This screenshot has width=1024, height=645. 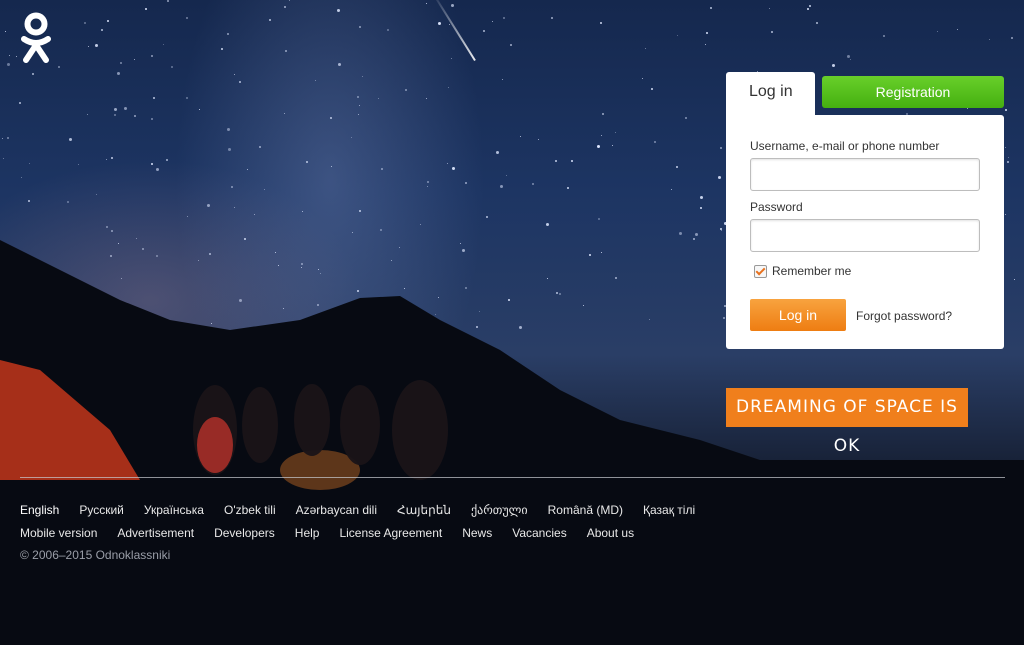 What do you see at coordinates (499, 510) in the screenshot?
I see `language-item: ქართული` at bounding box center [499, 510].